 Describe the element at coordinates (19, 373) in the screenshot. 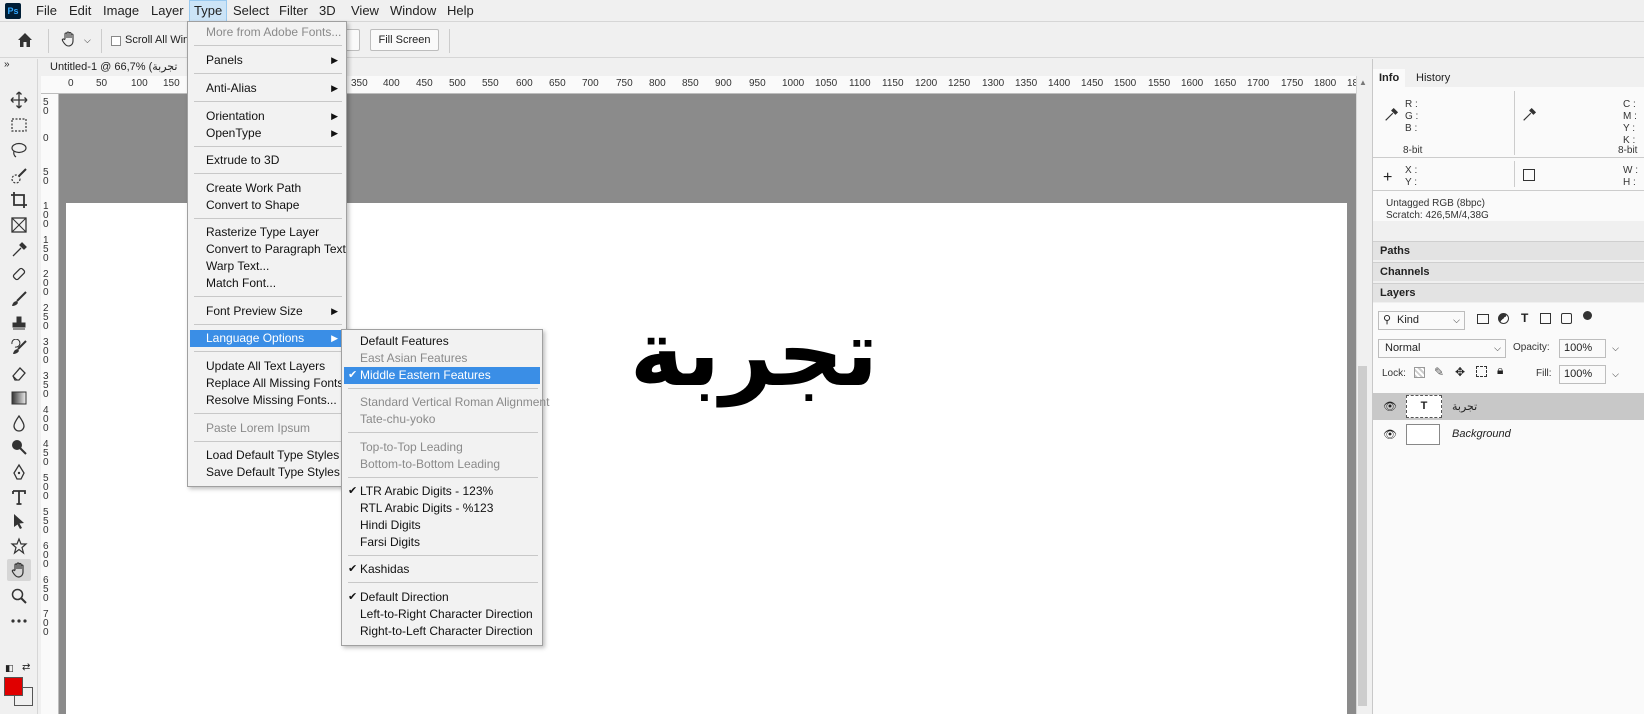

I see `eraser-tool-icon` at that location.